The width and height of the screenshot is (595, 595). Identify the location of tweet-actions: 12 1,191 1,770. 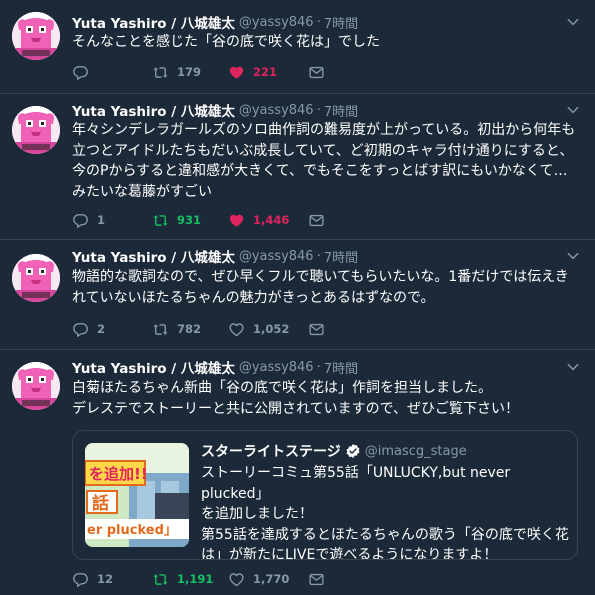
(198, 579).